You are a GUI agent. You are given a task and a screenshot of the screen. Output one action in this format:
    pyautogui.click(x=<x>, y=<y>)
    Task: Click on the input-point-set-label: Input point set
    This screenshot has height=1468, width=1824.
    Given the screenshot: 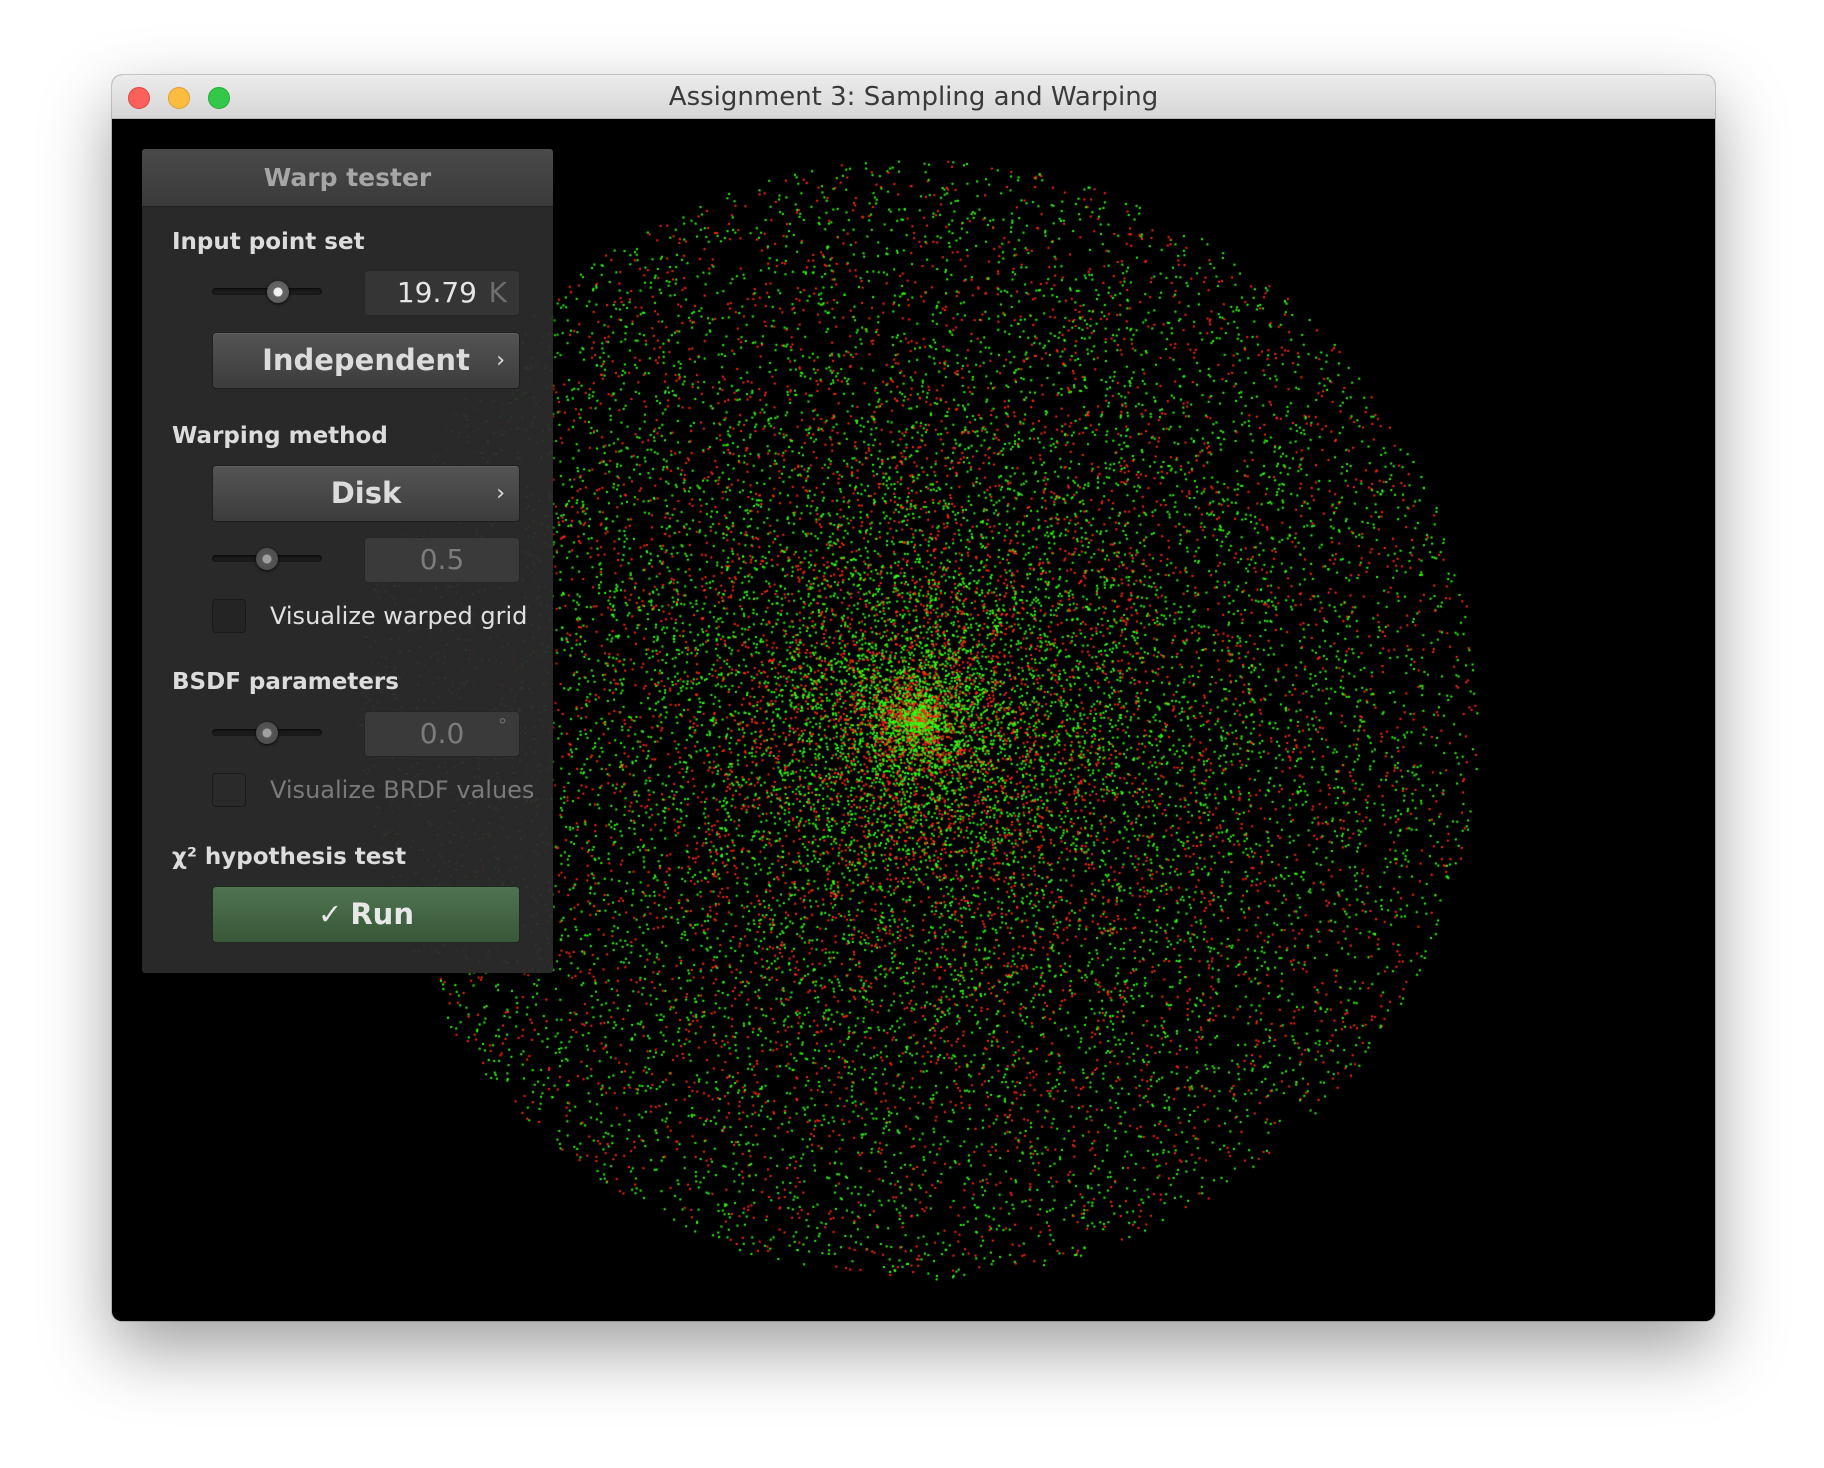 What is the action you would take?
    pyautogui.click(x=268, y=242)
    